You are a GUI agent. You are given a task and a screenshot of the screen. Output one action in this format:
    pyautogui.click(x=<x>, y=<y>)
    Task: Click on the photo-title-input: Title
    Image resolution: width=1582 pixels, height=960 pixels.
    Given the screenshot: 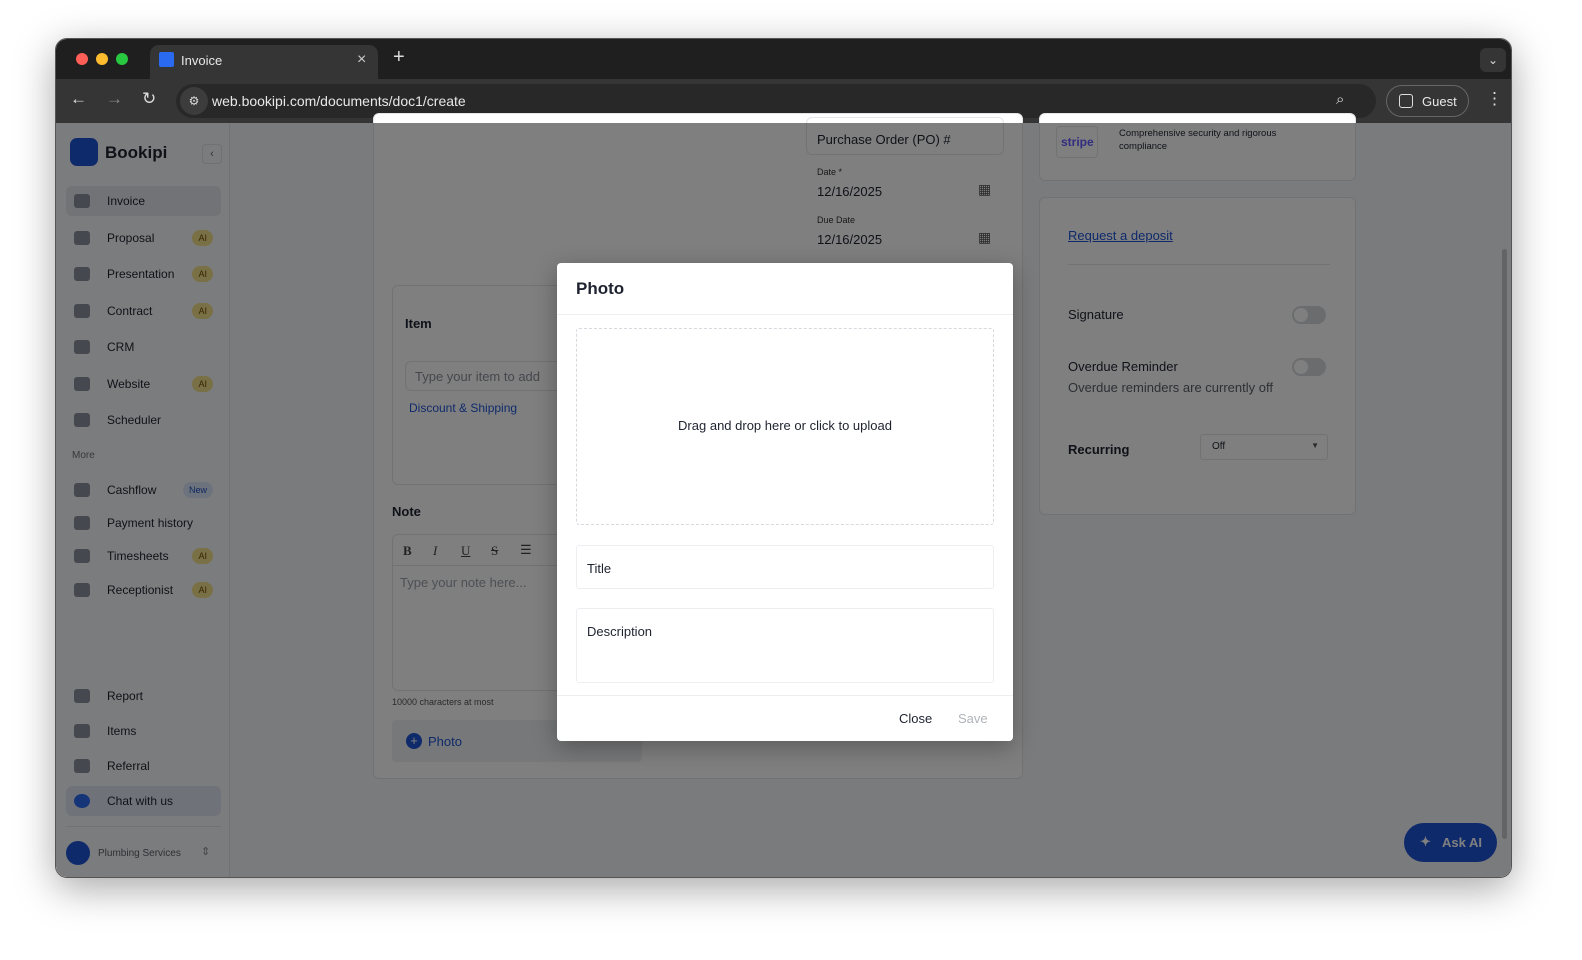 What is the action you would take?
    pyautogui.click(x=785, y=567)
    